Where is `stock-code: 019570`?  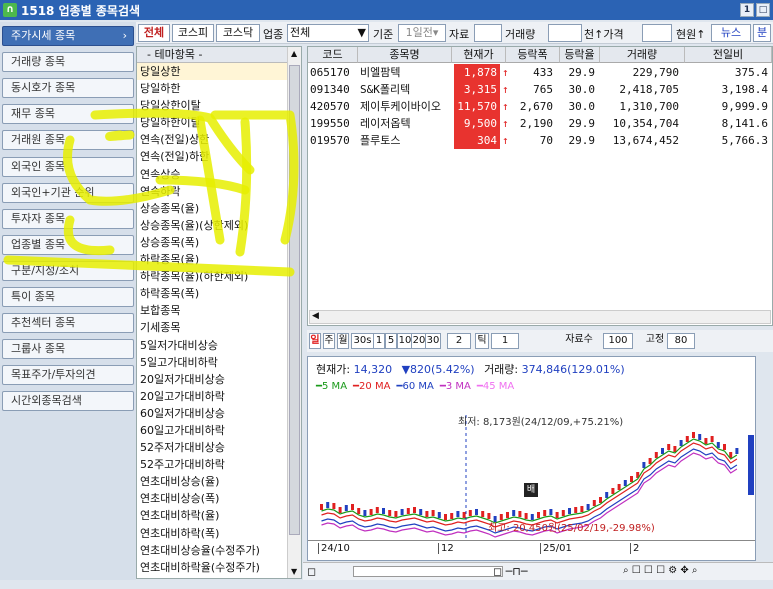
stock-code: 019570 is located at coordinates (330, 140).